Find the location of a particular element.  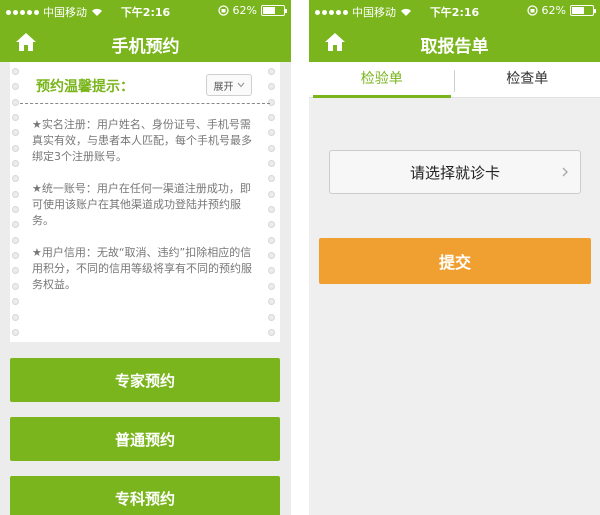

page-title: 手机预约 is located at coordinates (145, 47).